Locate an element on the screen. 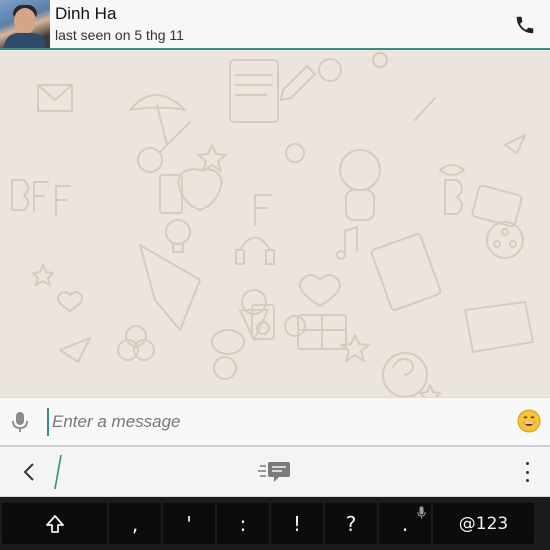  colon-key: : is located at coordinates (243, 523).